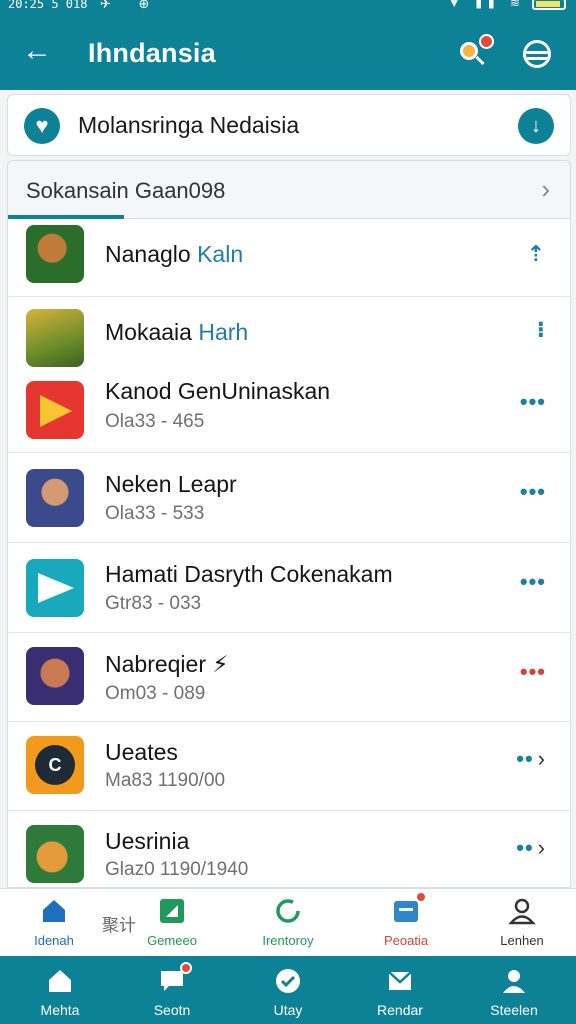 The height and width of the screenshot is (1024, 576). Describe the element at coordinates (249, 574) in the screenshot. I see `app-name: Hamati Dasryth Cokenakam` at that location.